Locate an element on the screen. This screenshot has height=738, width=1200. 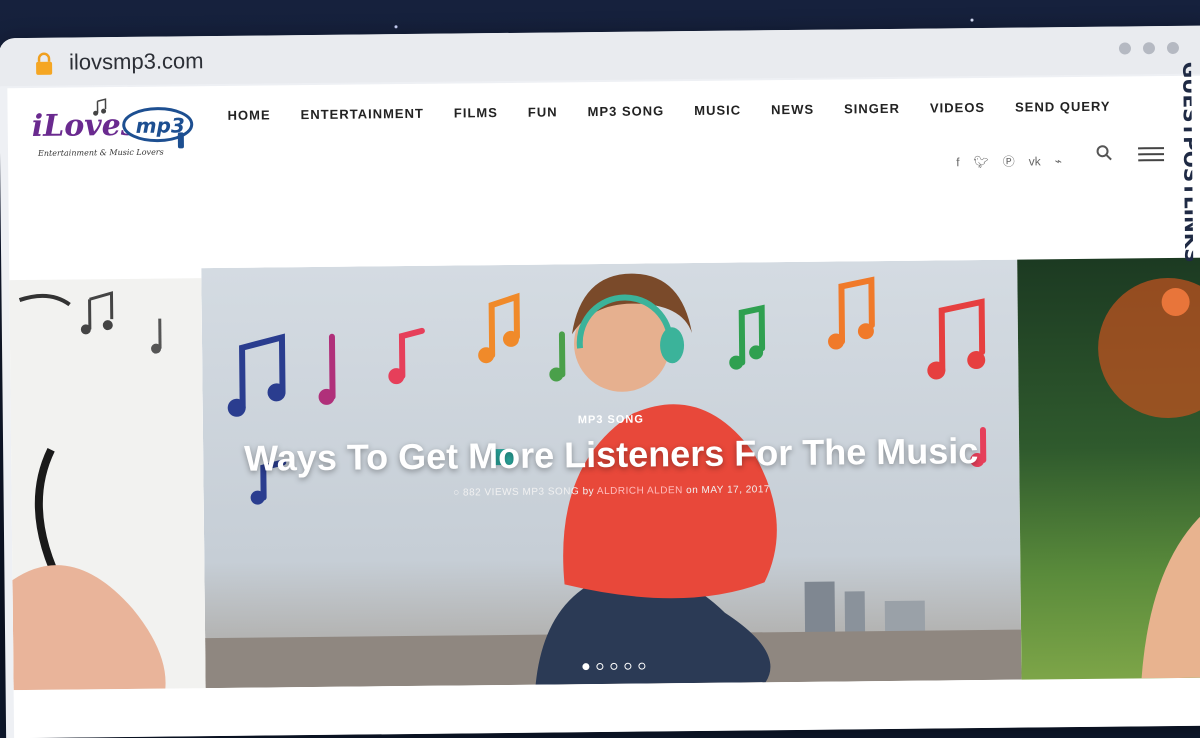
by-label: by is located at coordinates (588, 492).